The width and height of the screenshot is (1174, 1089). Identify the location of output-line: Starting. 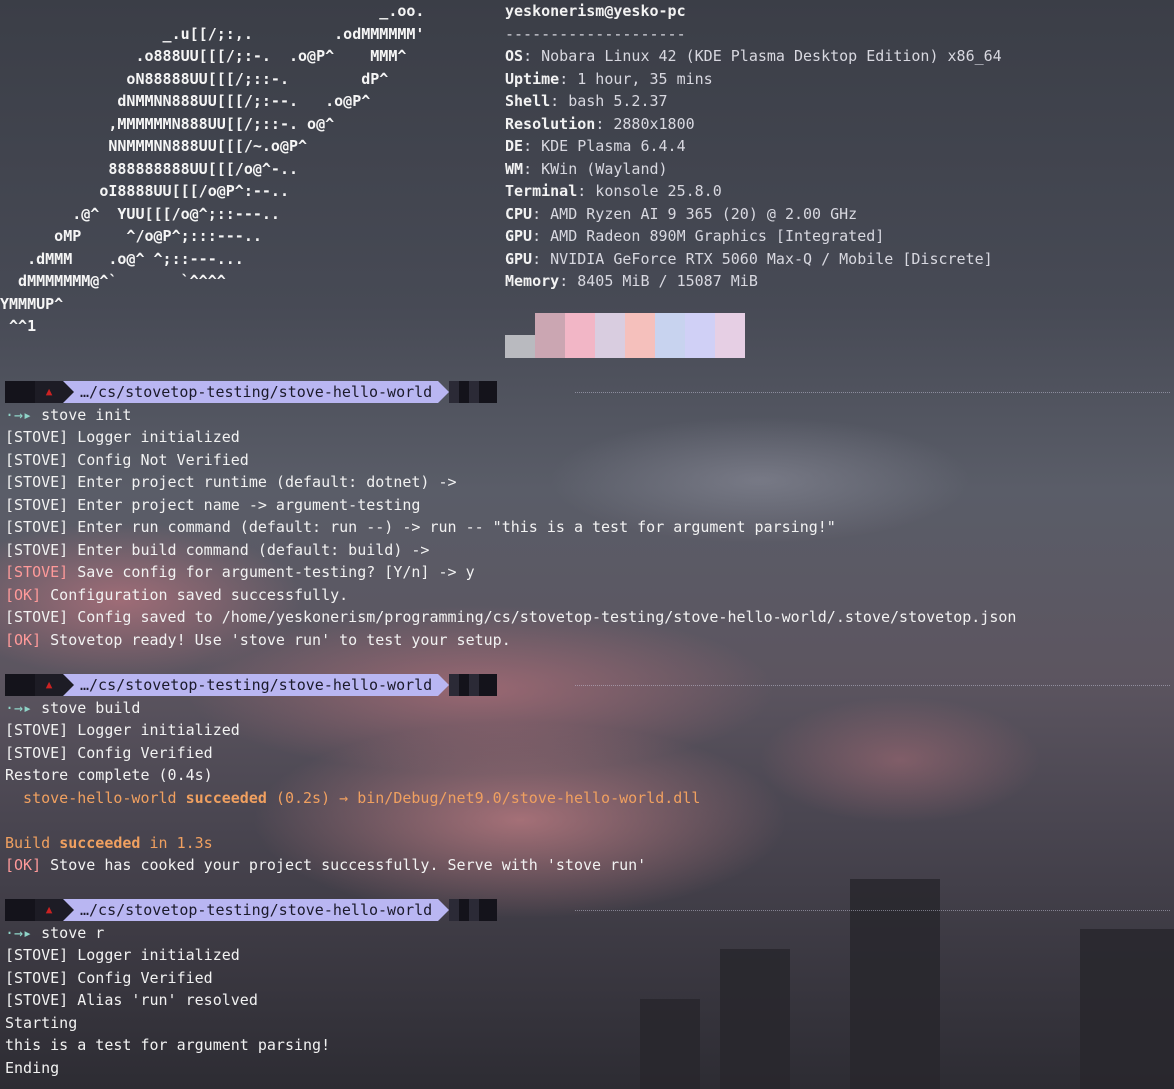
(41, 1023).